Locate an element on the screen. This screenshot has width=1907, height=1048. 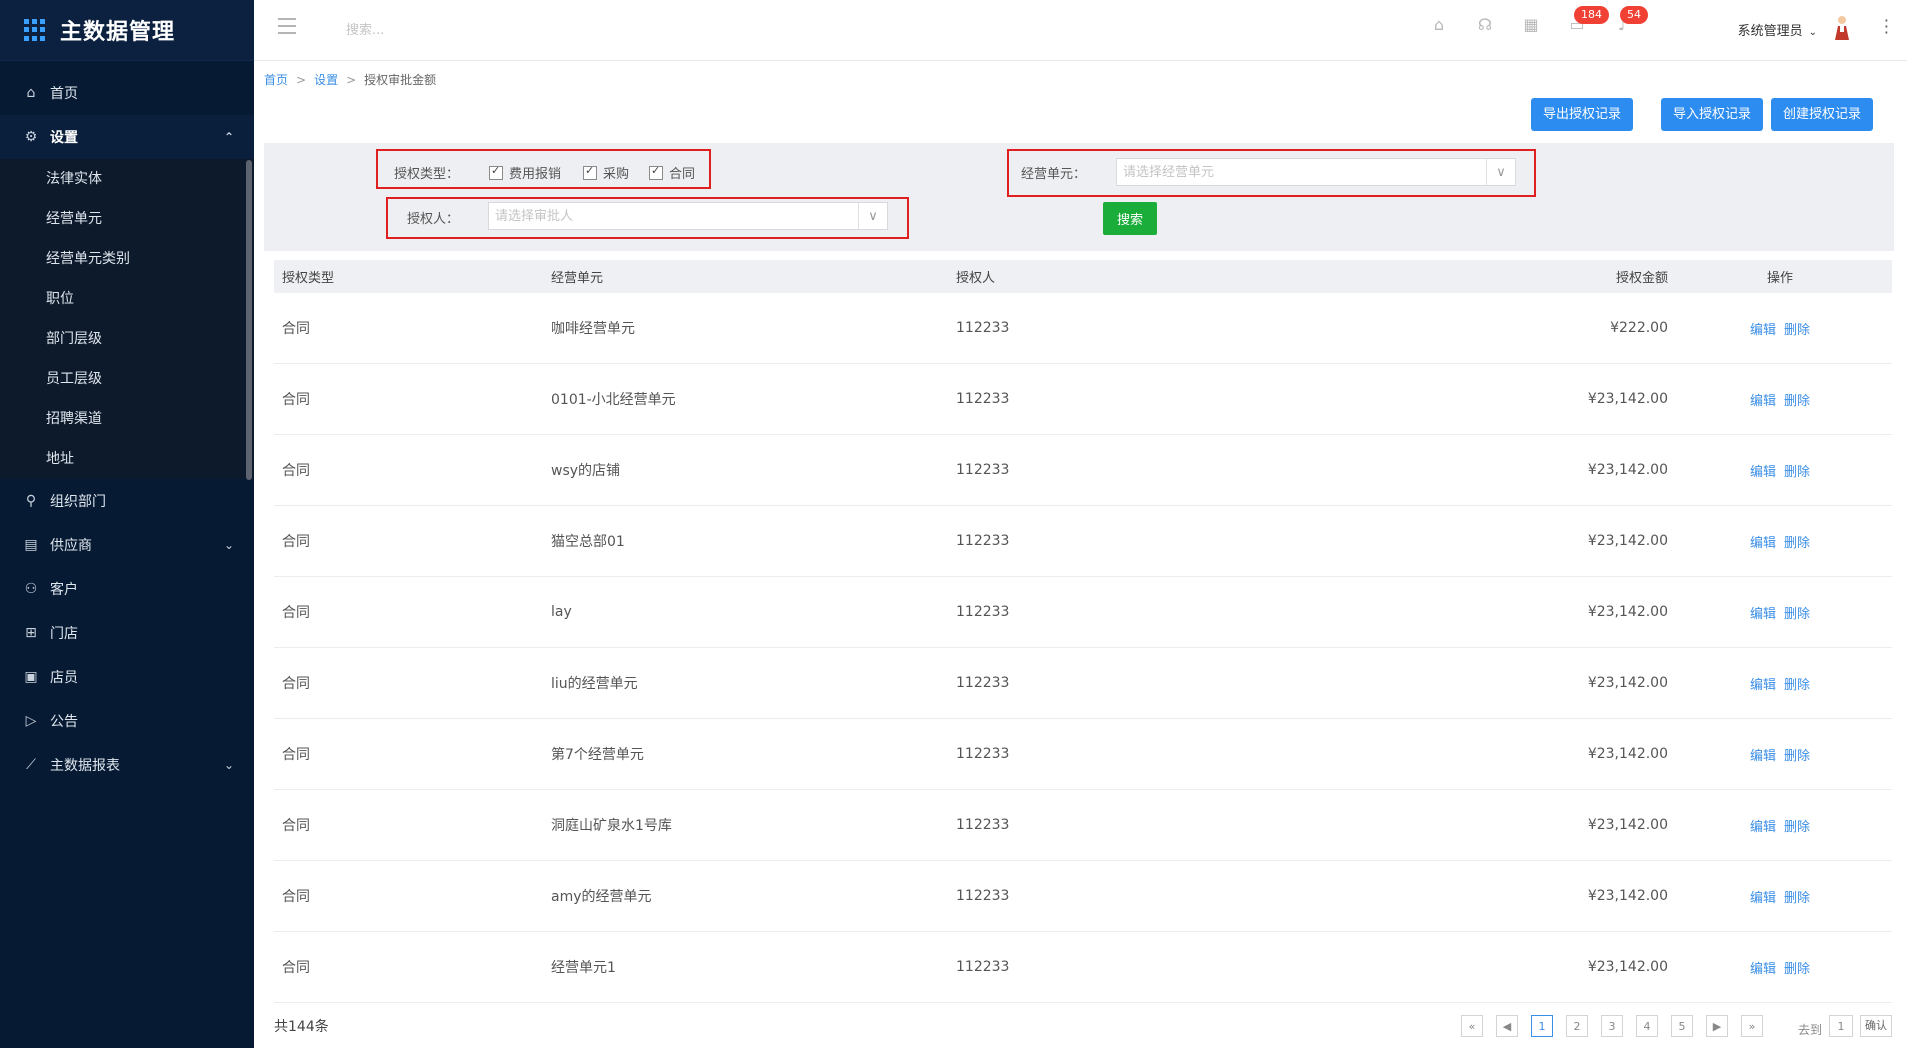
page-button-5: 5 is located at coordinates (1682, 1026).